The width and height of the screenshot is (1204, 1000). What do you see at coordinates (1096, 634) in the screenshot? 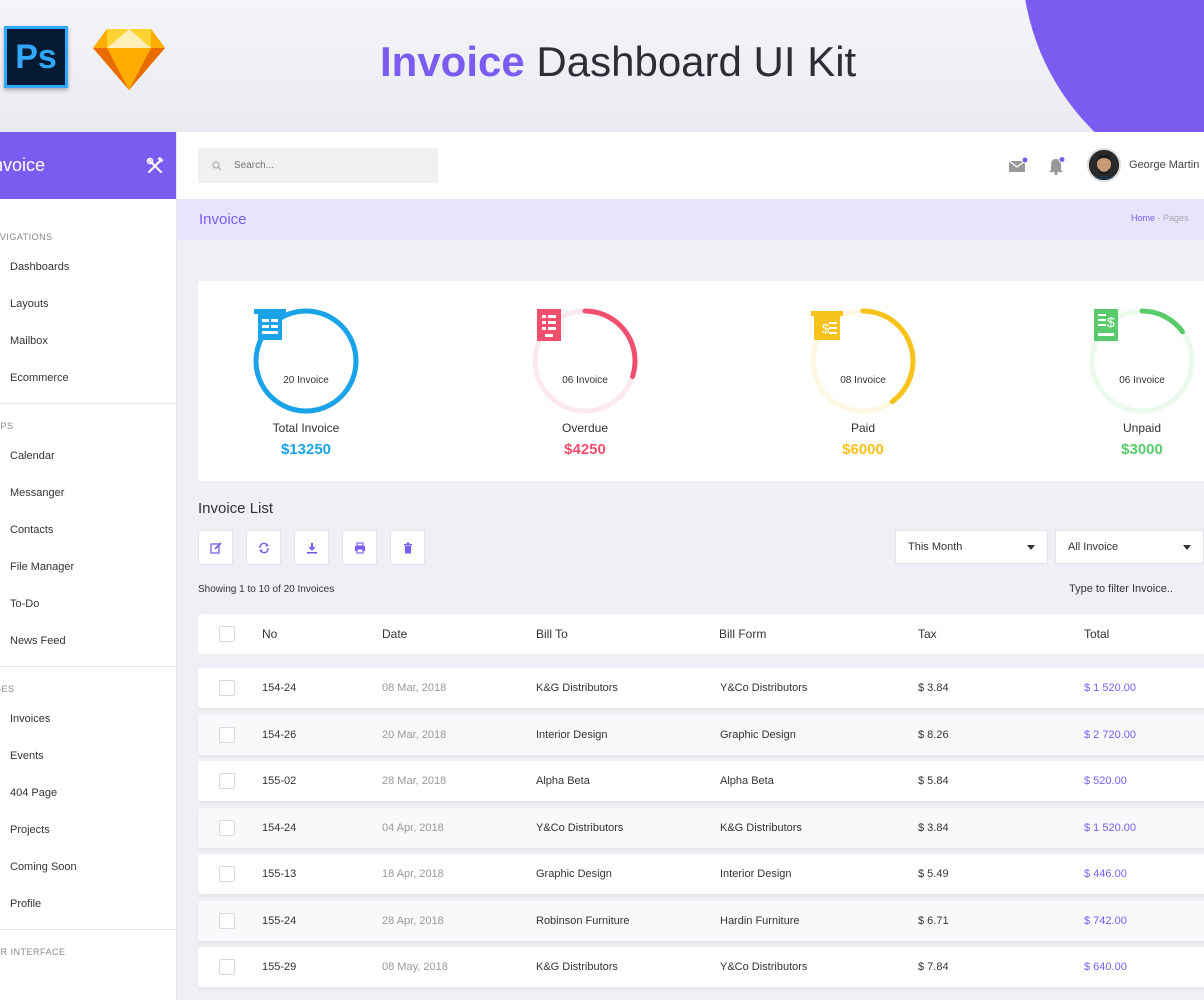
I see `column-header-total: Total` at bounding box center [1096, 634].